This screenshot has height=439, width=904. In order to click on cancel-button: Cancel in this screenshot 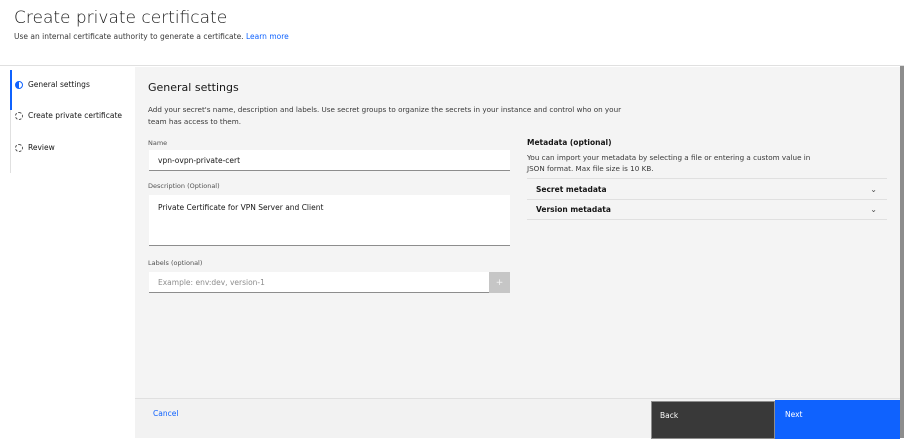, I will do `click(165, 413)`.